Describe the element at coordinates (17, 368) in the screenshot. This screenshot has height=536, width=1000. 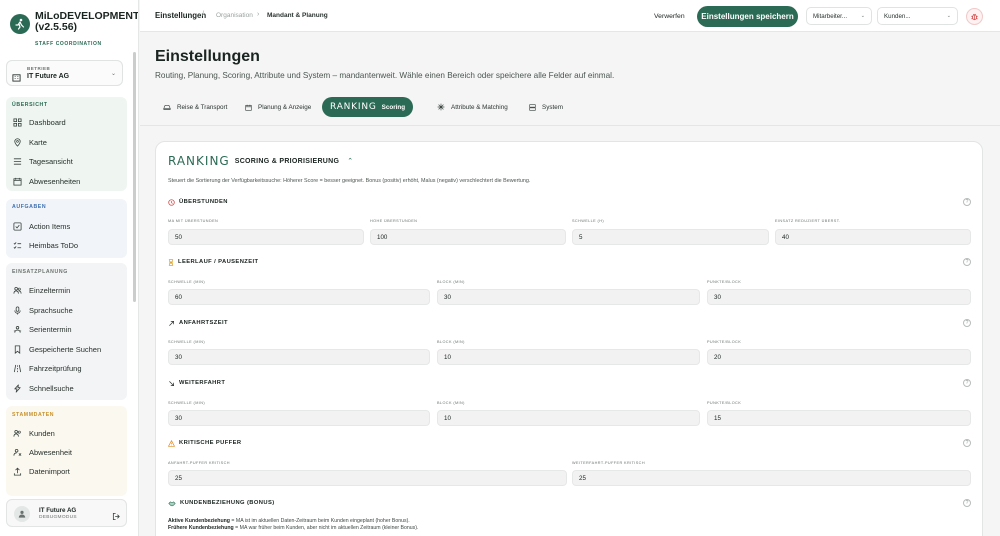
I see `road-icon` at that location.